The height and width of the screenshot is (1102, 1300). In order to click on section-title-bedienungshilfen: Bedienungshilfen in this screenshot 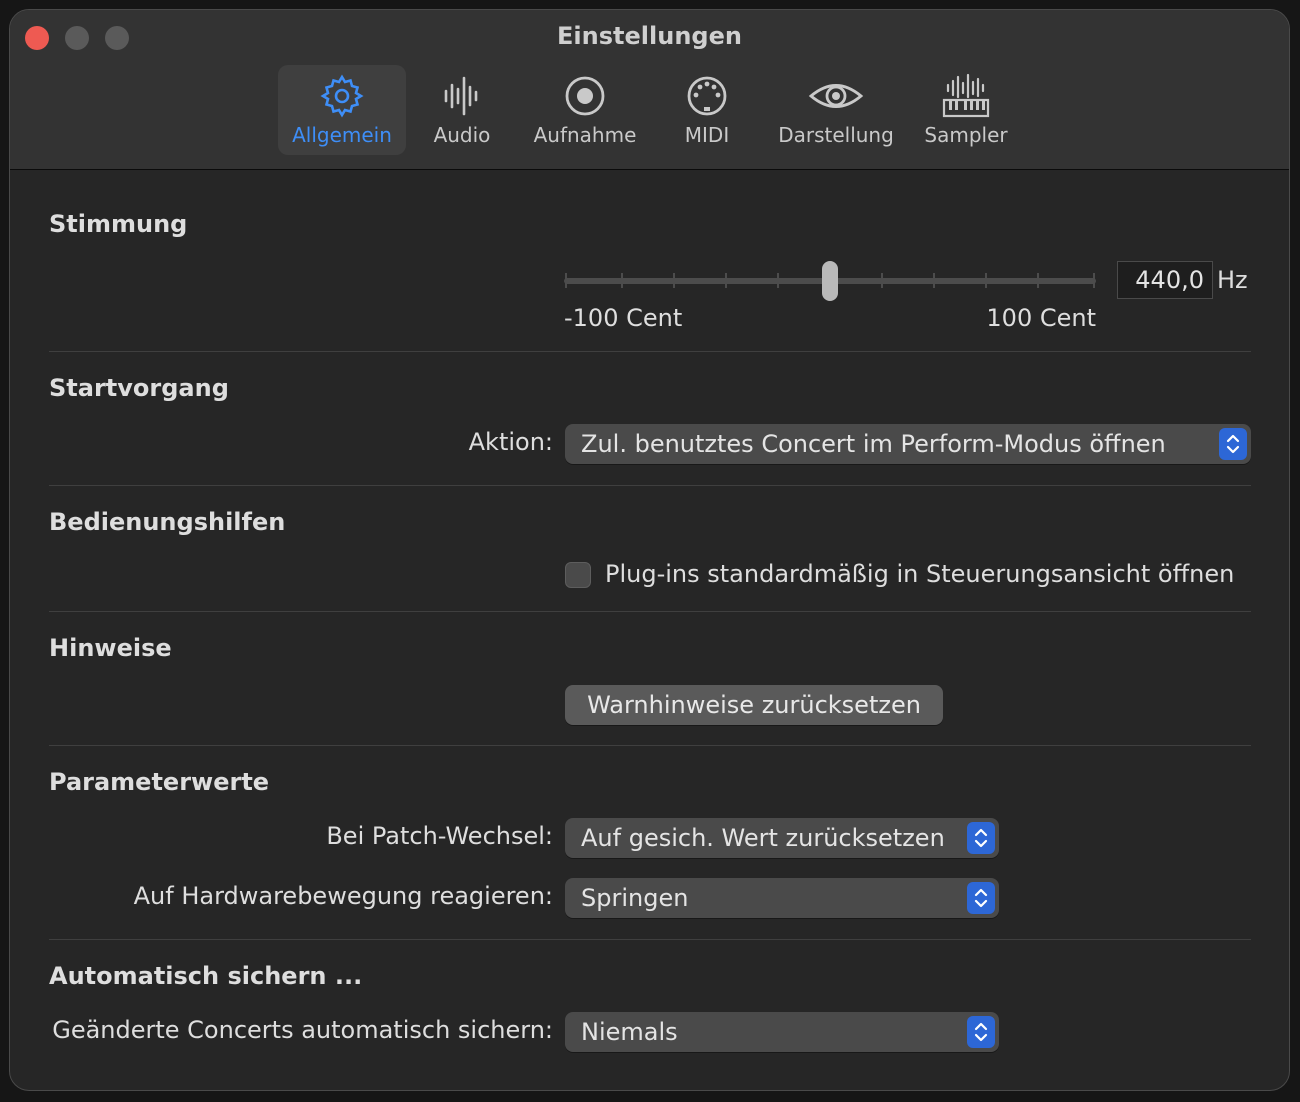, I will do `click(167, 522)`.